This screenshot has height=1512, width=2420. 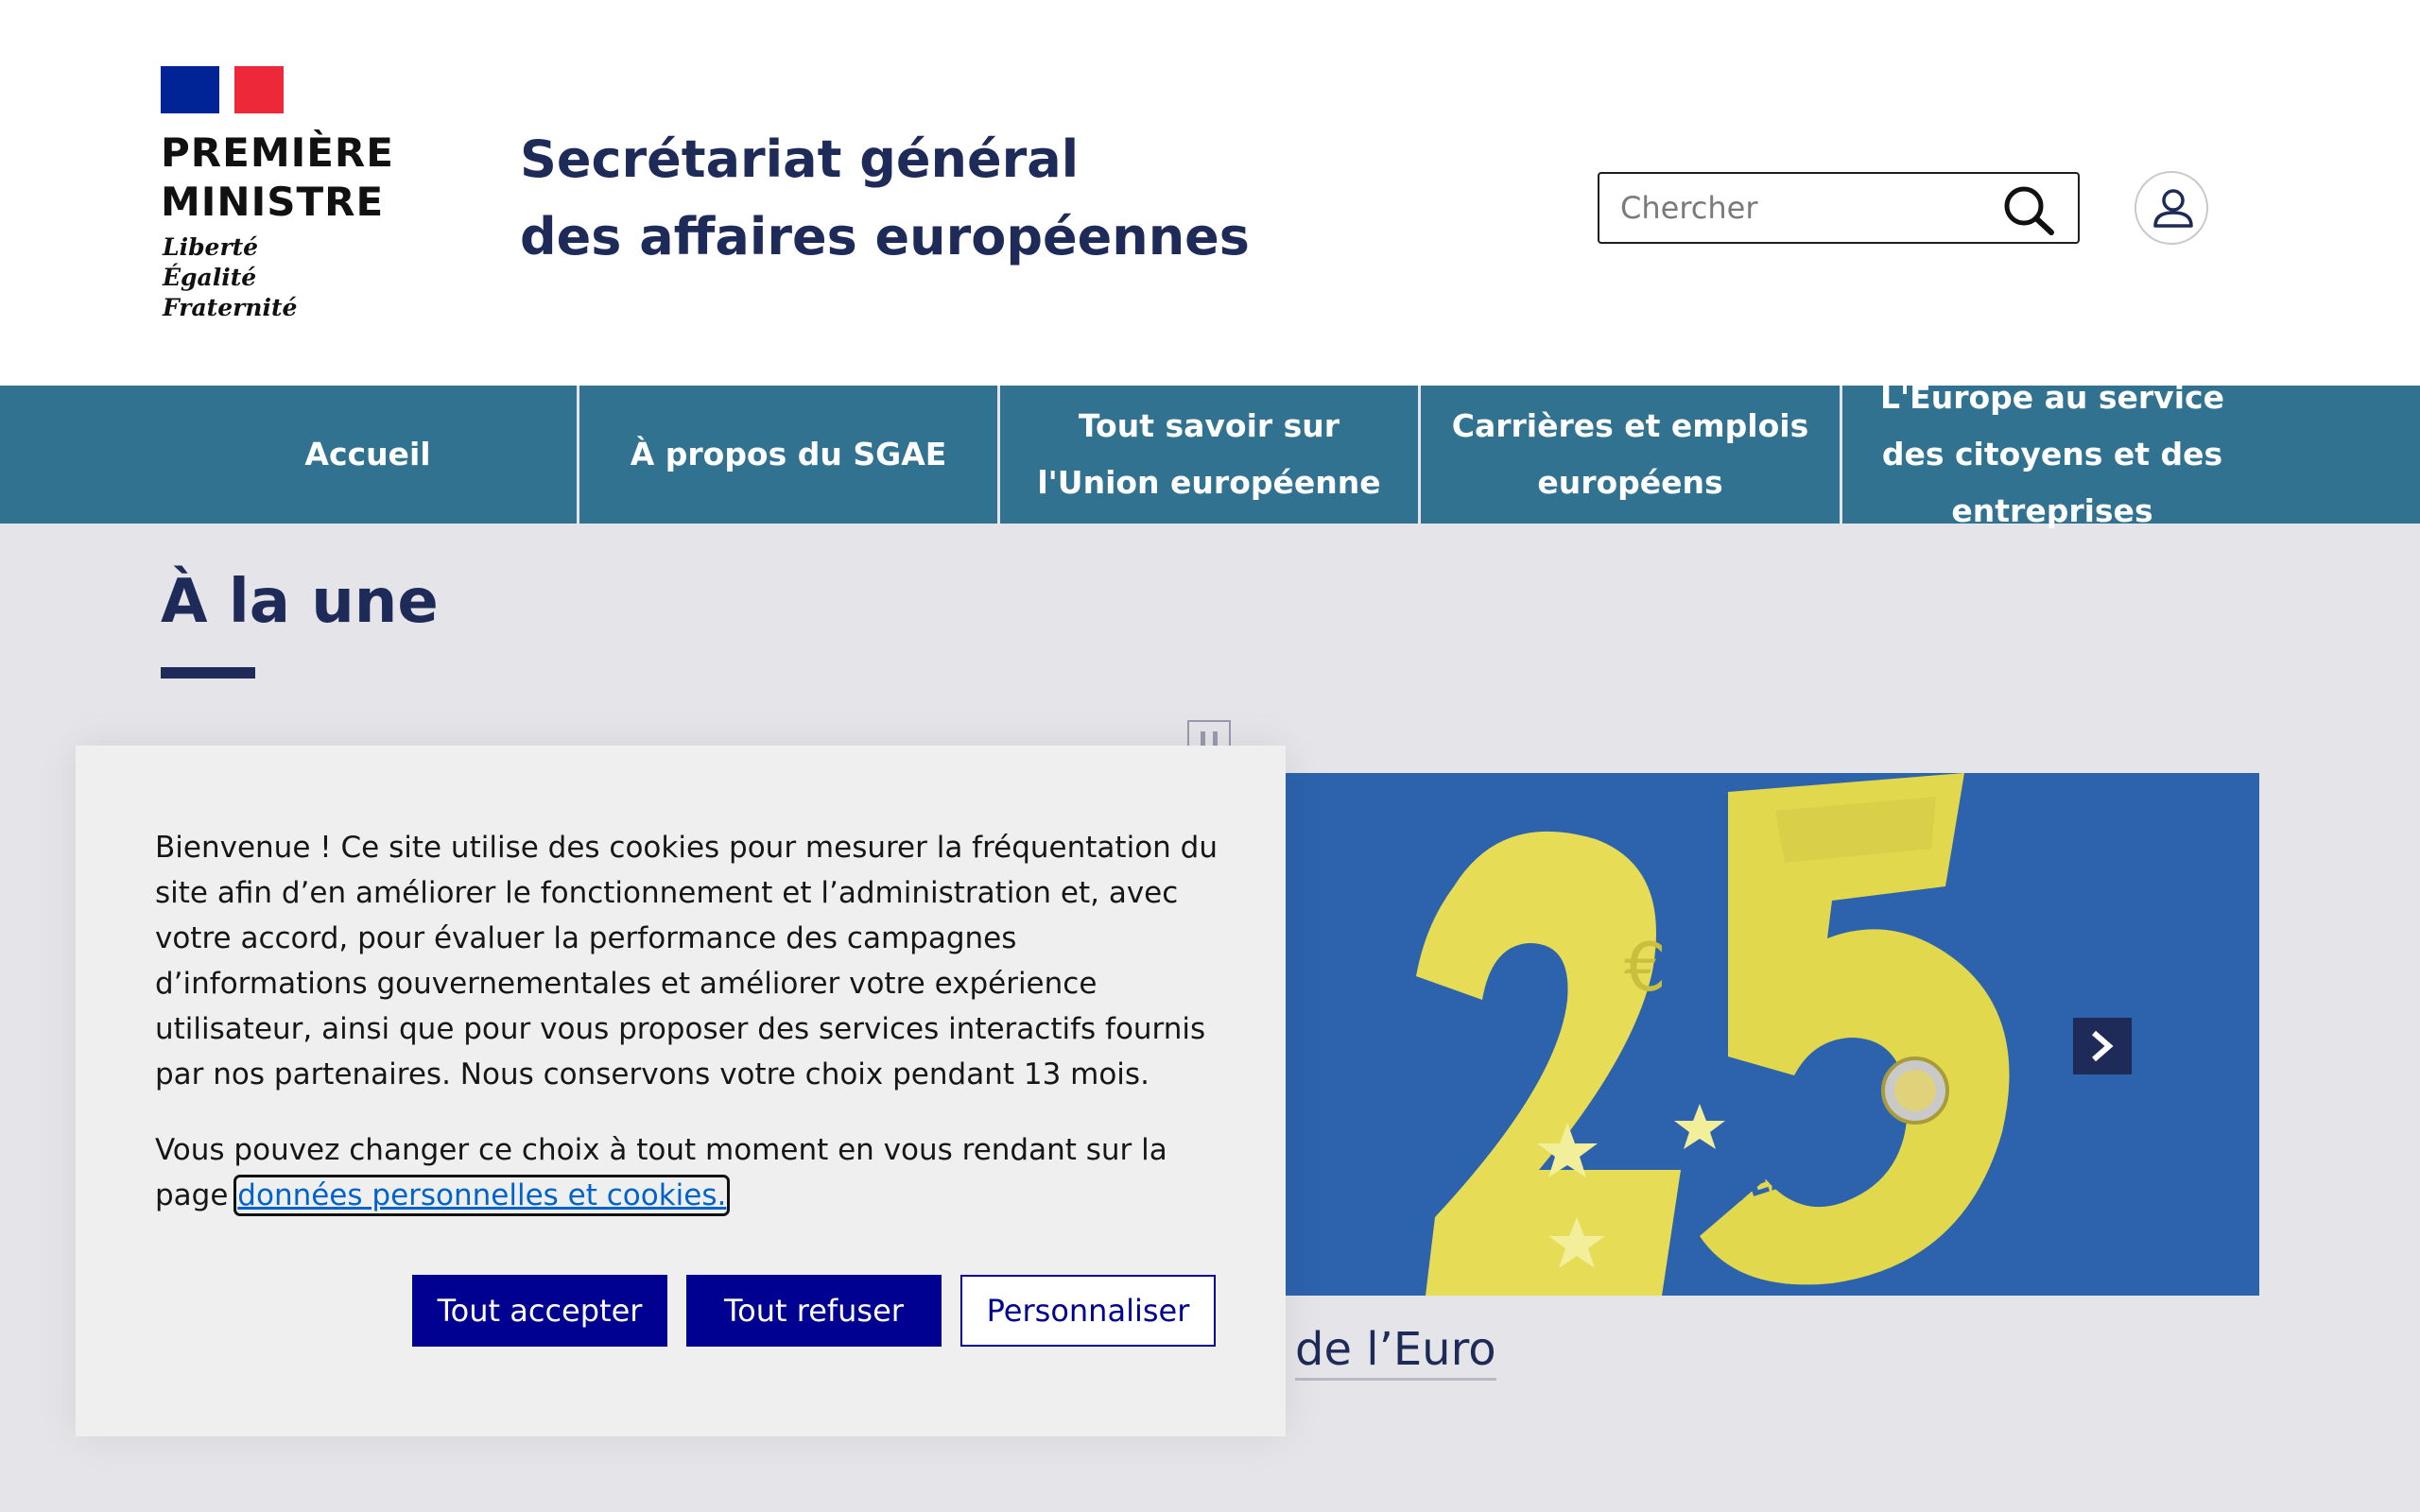 I want to click on search-input, so click(x=1800, y=208).